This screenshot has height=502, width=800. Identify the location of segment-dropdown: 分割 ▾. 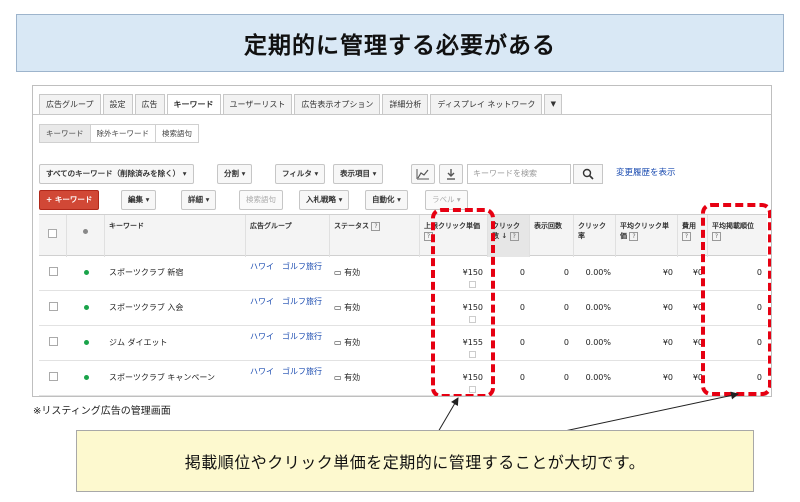
(235, 174).